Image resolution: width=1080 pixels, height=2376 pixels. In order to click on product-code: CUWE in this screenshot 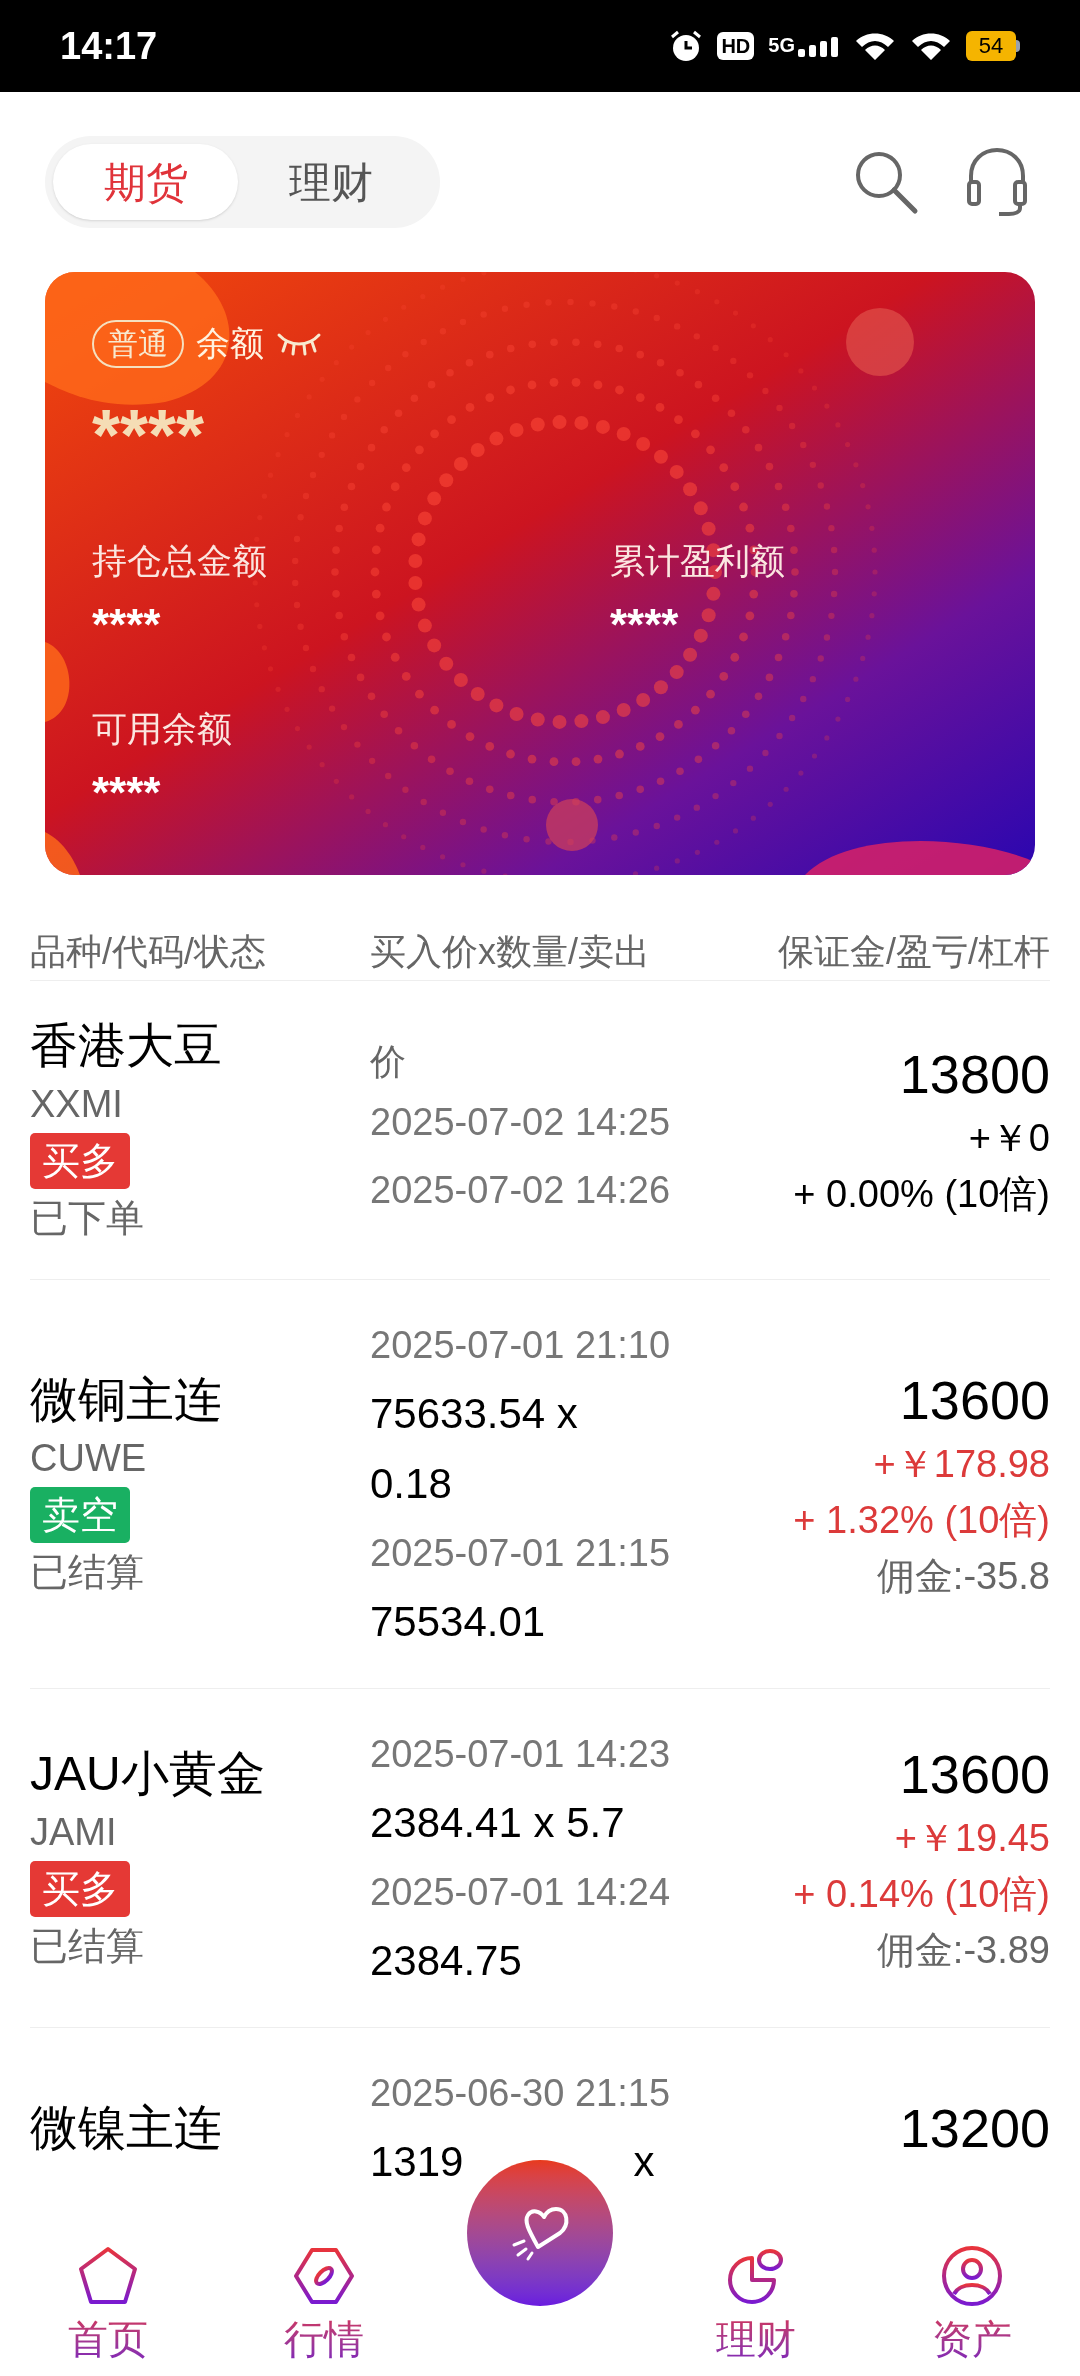, I will do `click(89, 1458)`.